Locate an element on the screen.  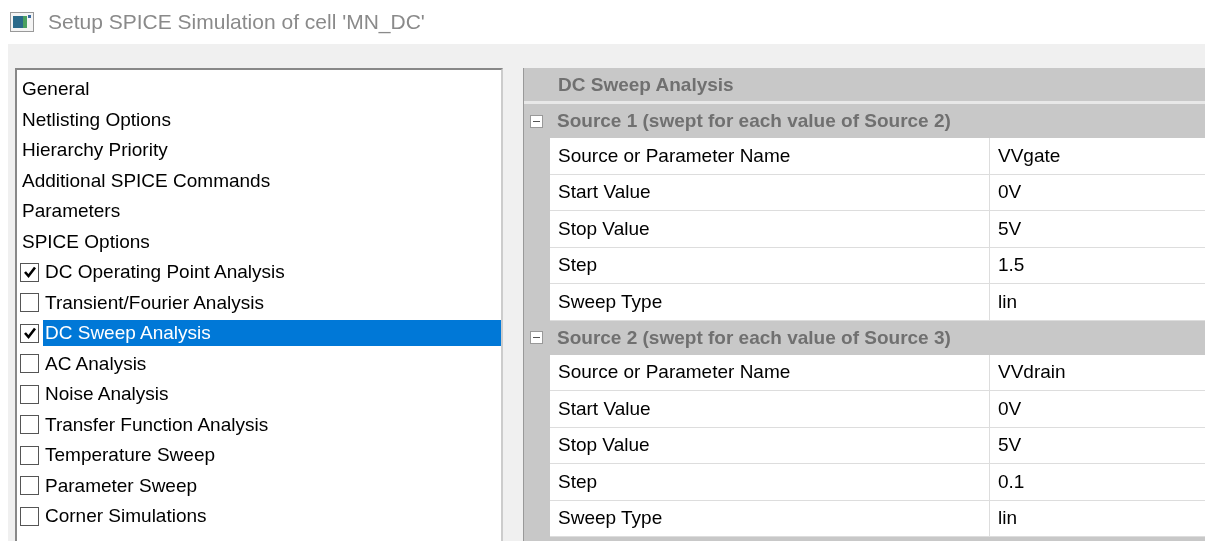
window-icon is located at coordinates (22, 22).